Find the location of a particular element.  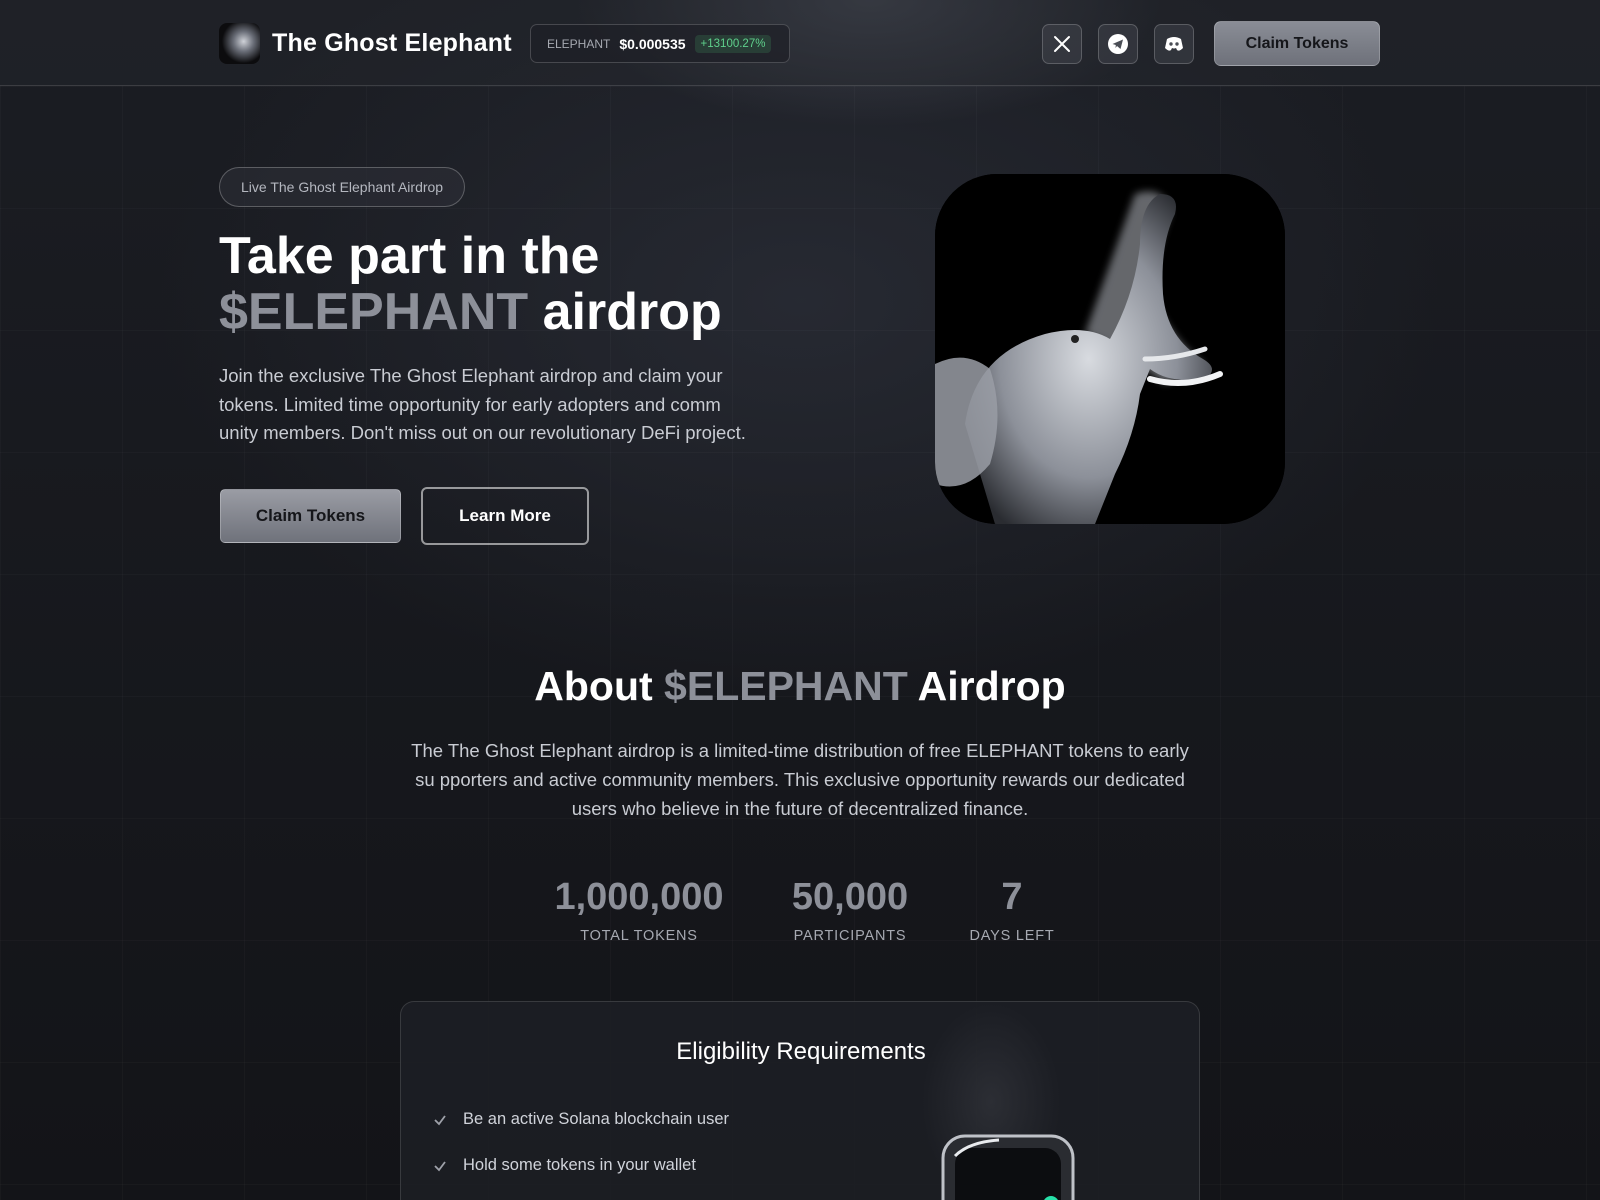

discord-button is located at coordinates (1174, 44).